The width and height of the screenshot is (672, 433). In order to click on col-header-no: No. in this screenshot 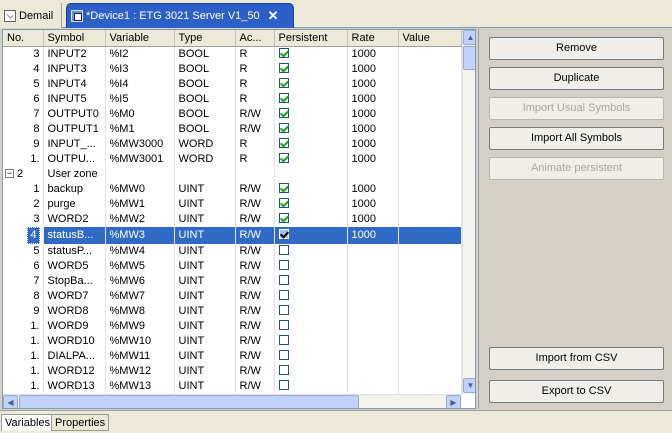, I will do `click(23, 38)`.